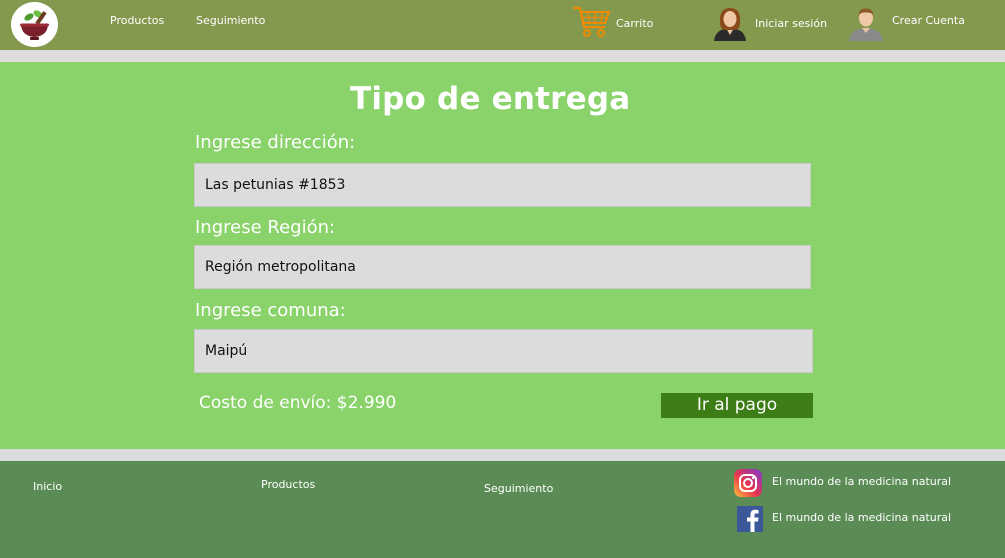 This screenshot has width=1005, height=558. Describe the element at coordinates (737, 405) in the screenshot. I see `go-to-payment-button: Ir al pago` at that location.